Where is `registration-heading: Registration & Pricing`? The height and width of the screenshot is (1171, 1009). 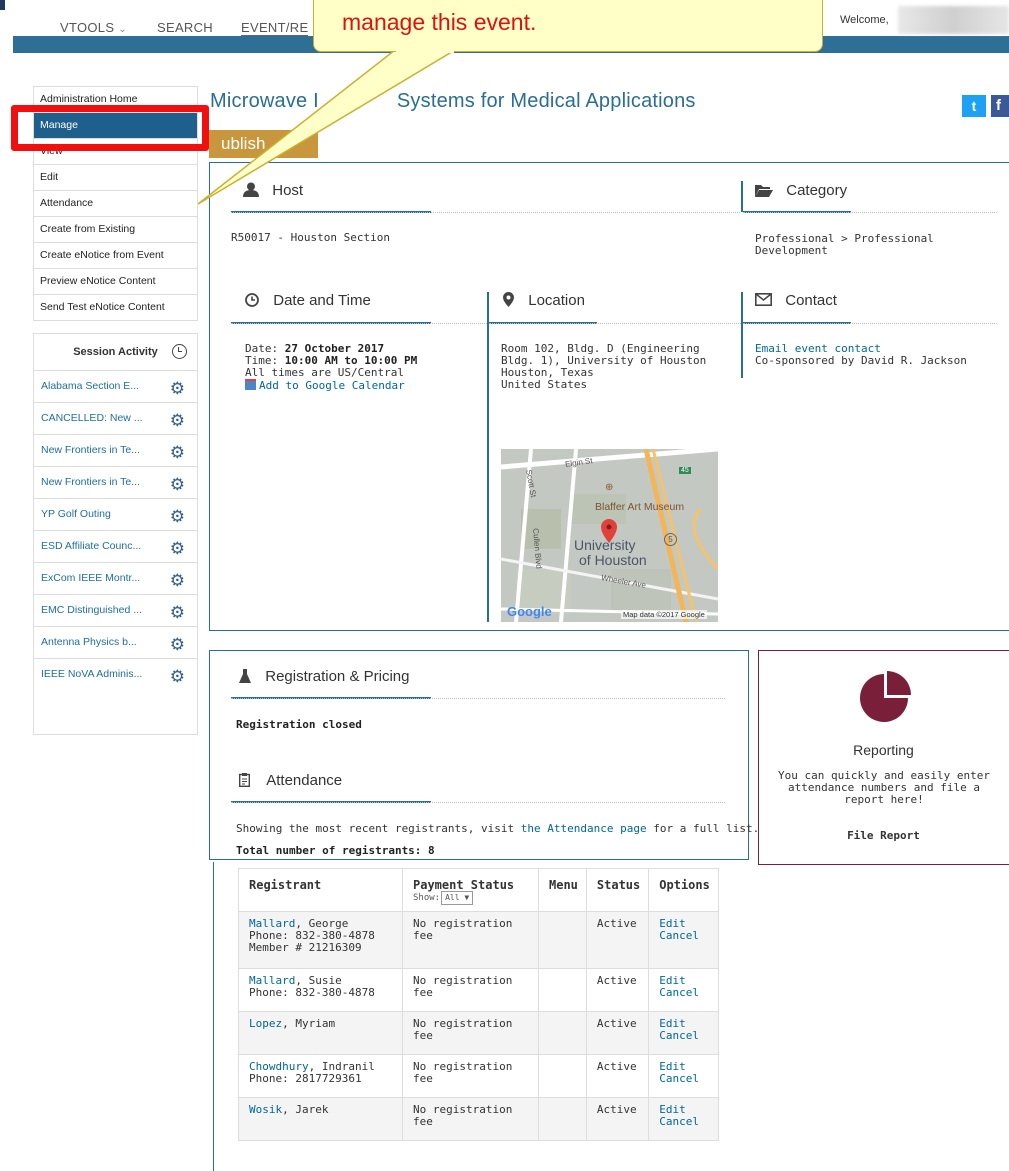 registration-heading: Registration & Pricing is located at coordinates (337, 676).